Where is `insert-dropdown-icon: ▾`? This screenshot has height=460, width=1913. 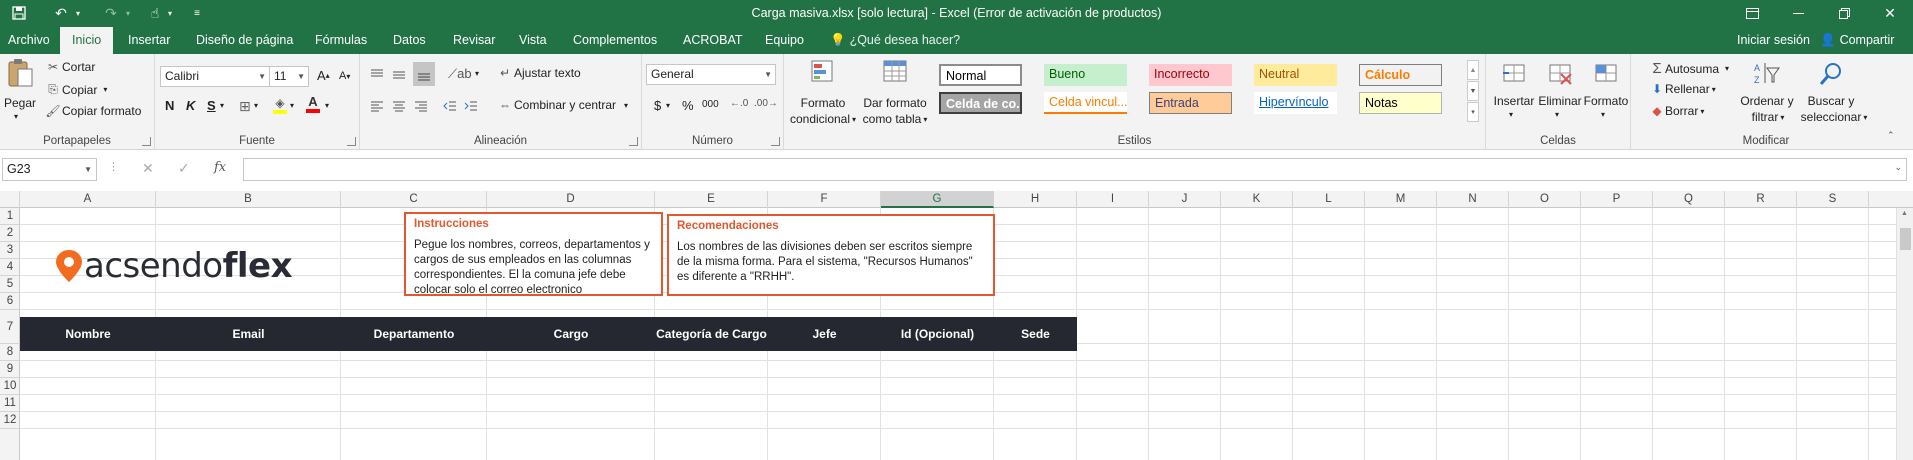 insert-dropdown-icon: ▾ is located at coordinates (1511, 114).